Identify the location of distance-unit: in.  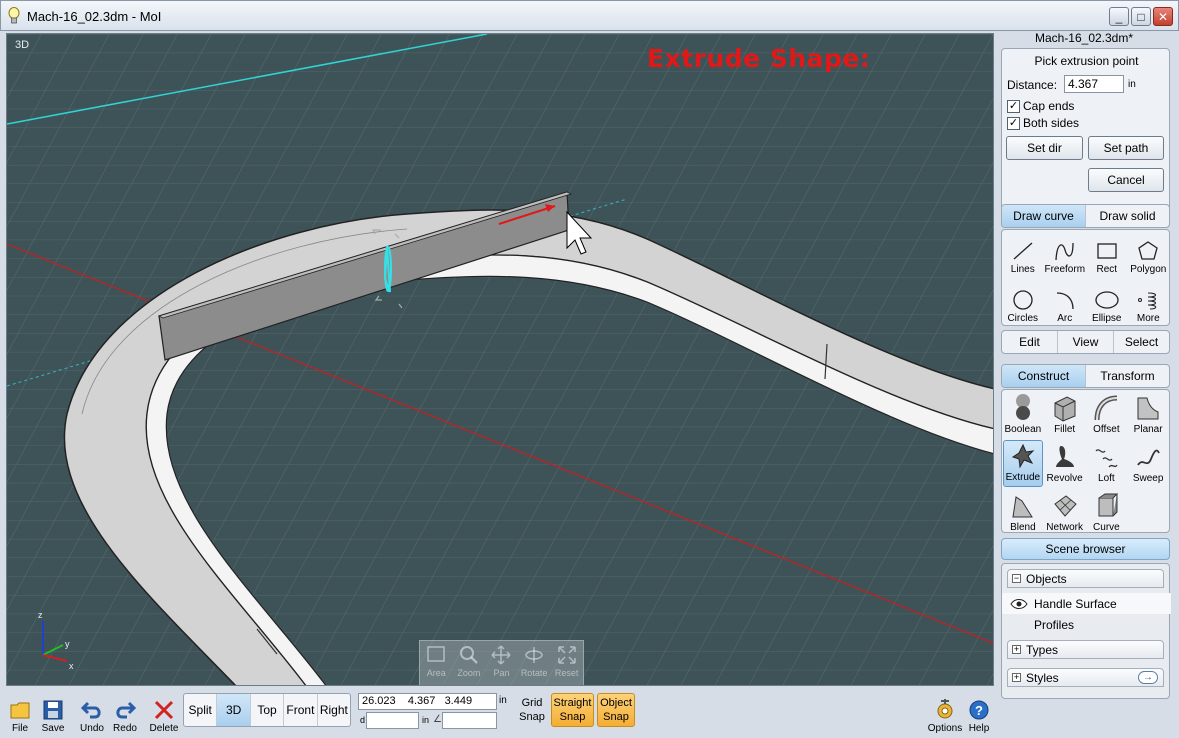
(1132, 84).